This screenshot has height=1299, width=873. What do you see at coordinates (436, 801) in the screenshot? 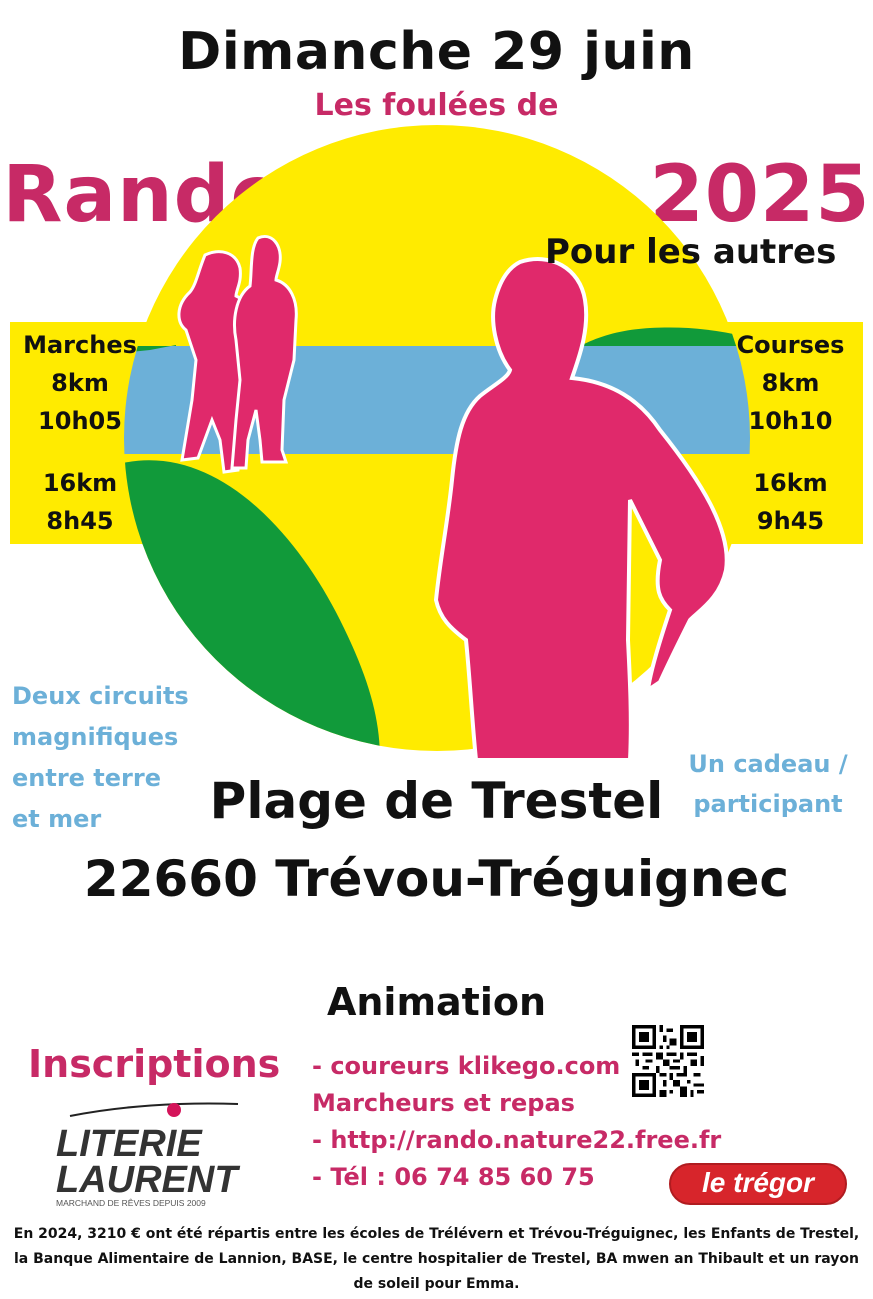
I see `location-place: Plage de Trestel` at bounding box center [436, 801].